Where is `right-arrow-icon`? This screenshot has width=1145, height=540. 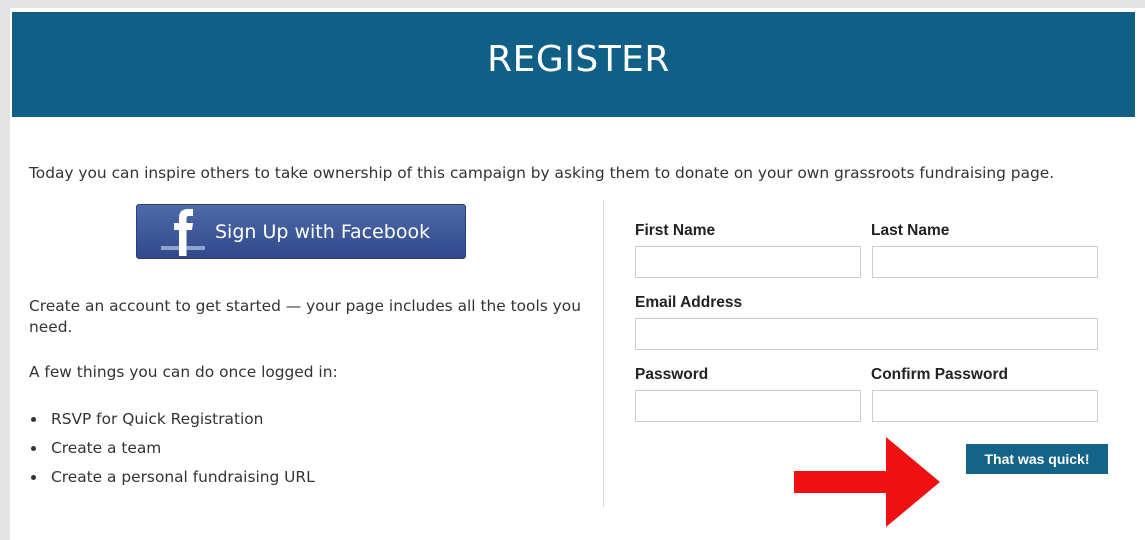 right-arrow-icon is located at coordinates (867, 482).